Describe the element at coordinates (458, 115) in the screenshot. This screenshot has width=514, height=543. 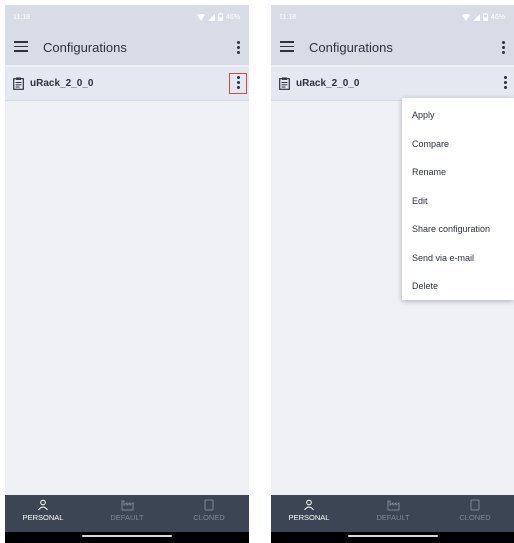
I see `menu-item-apply: Apply` at that location.